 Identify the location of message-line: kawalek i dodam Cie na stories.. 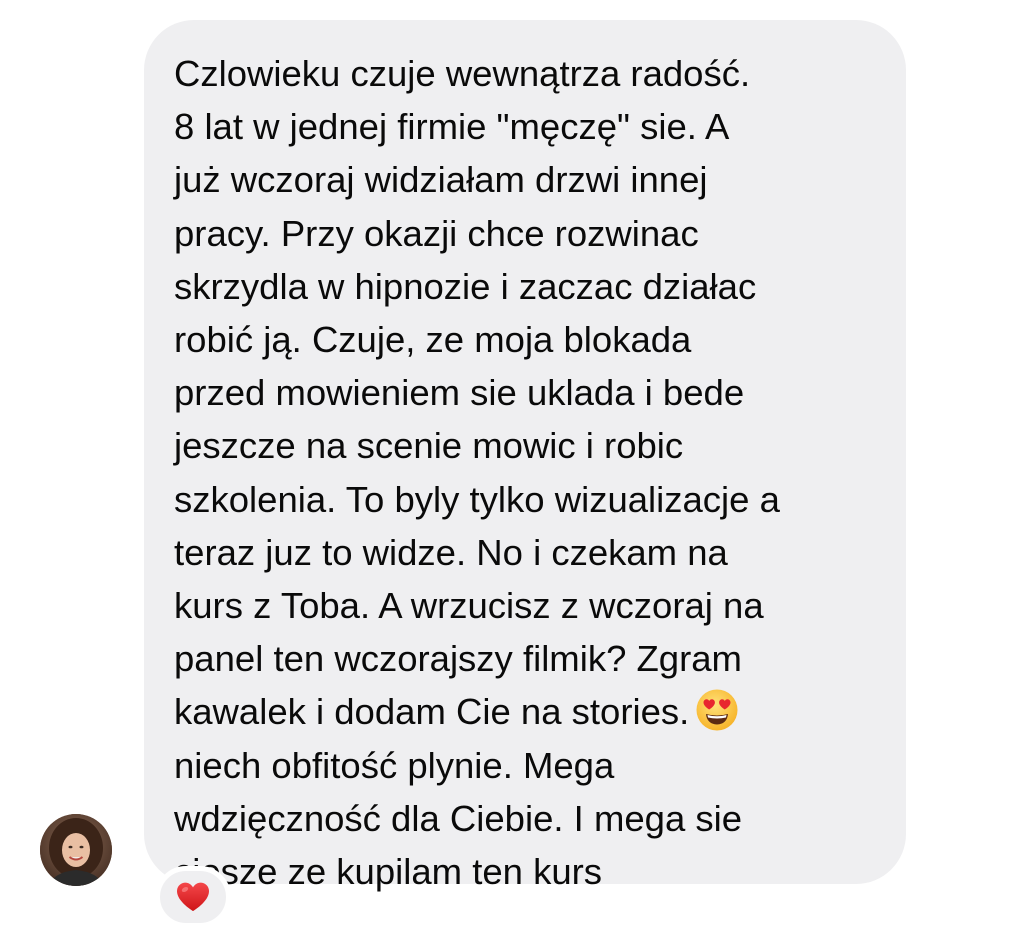
(432, 712).